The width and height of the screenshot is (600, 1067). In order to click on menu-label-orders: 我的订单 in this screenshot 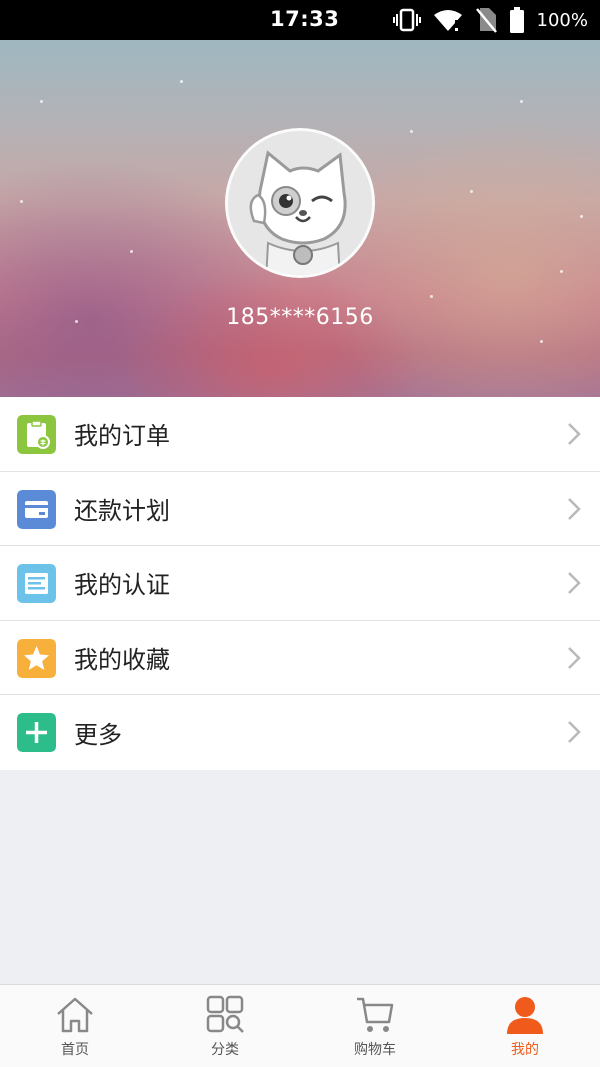, I will do `click(122, 436)`.